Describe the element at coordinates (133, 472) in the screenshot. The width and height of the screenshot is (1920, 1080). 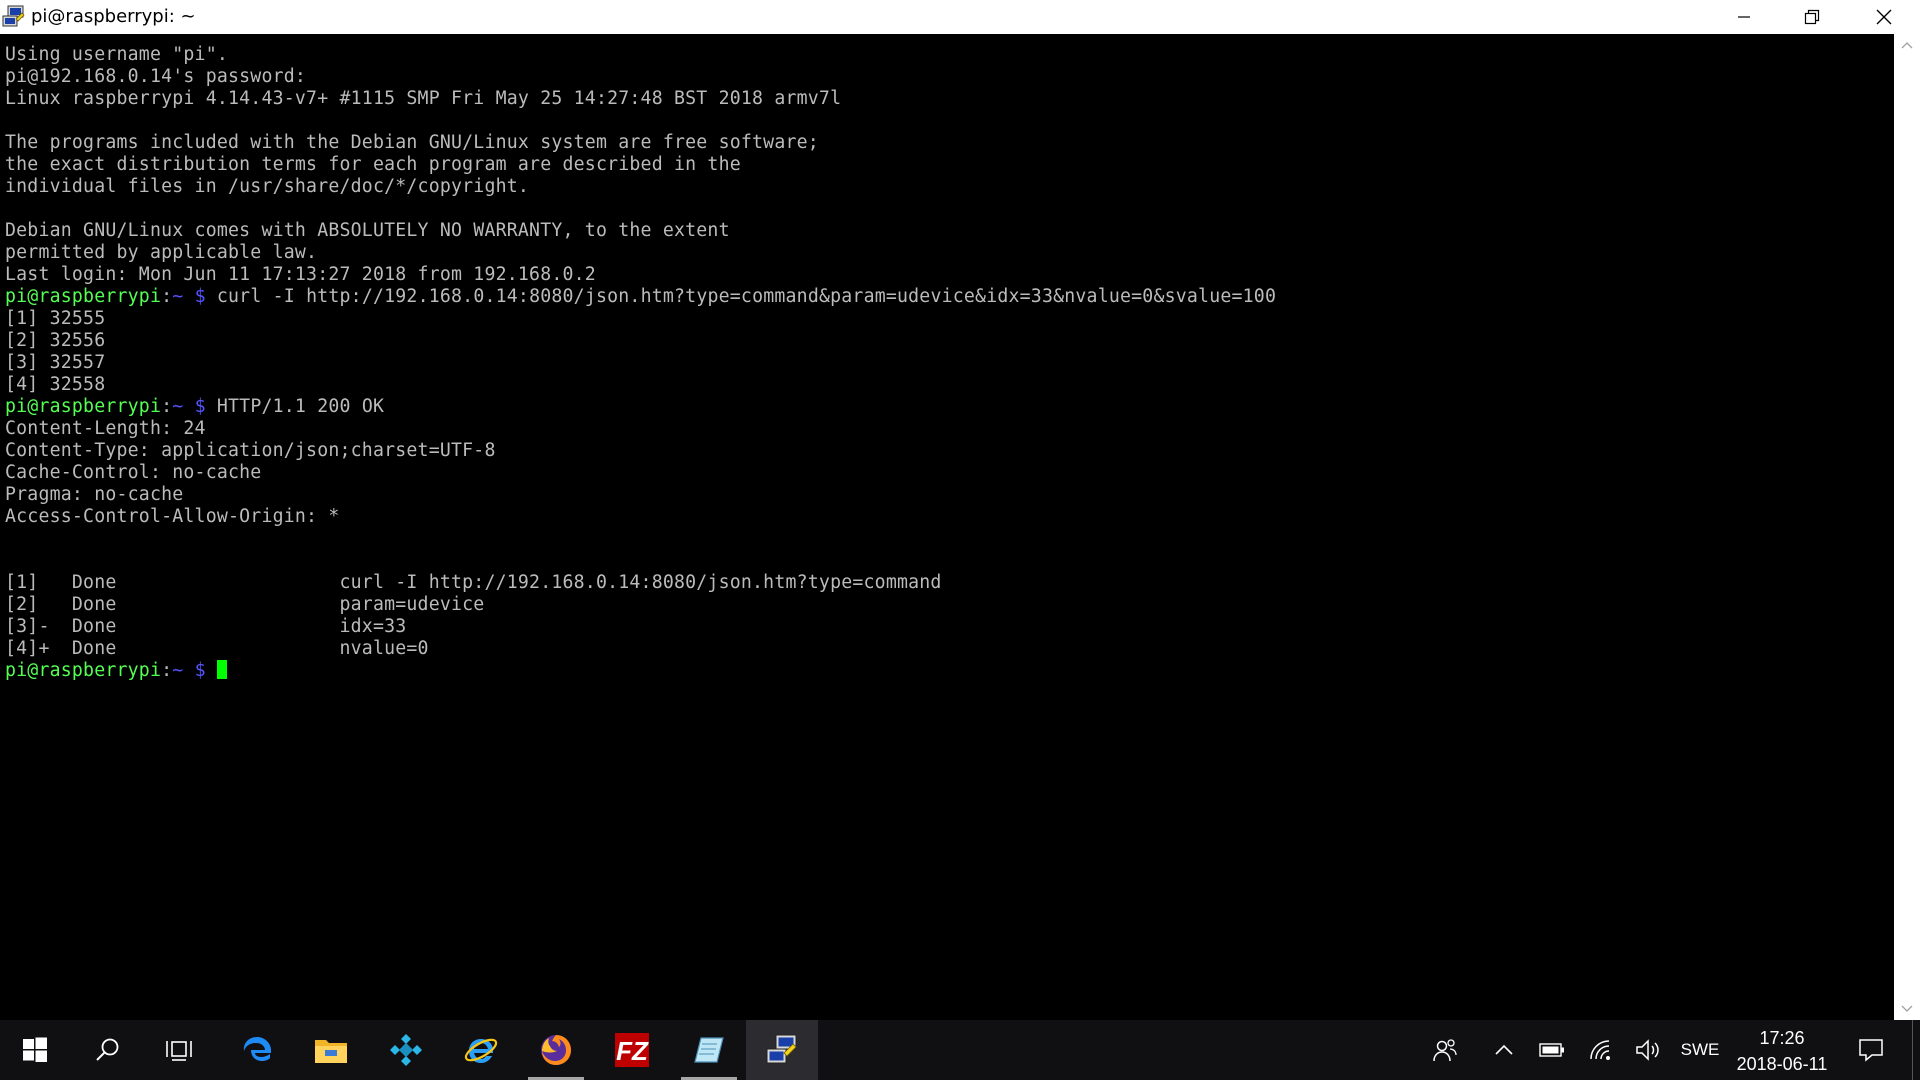
I see `terminal-line: Cache-Control: no-cache` at that location.